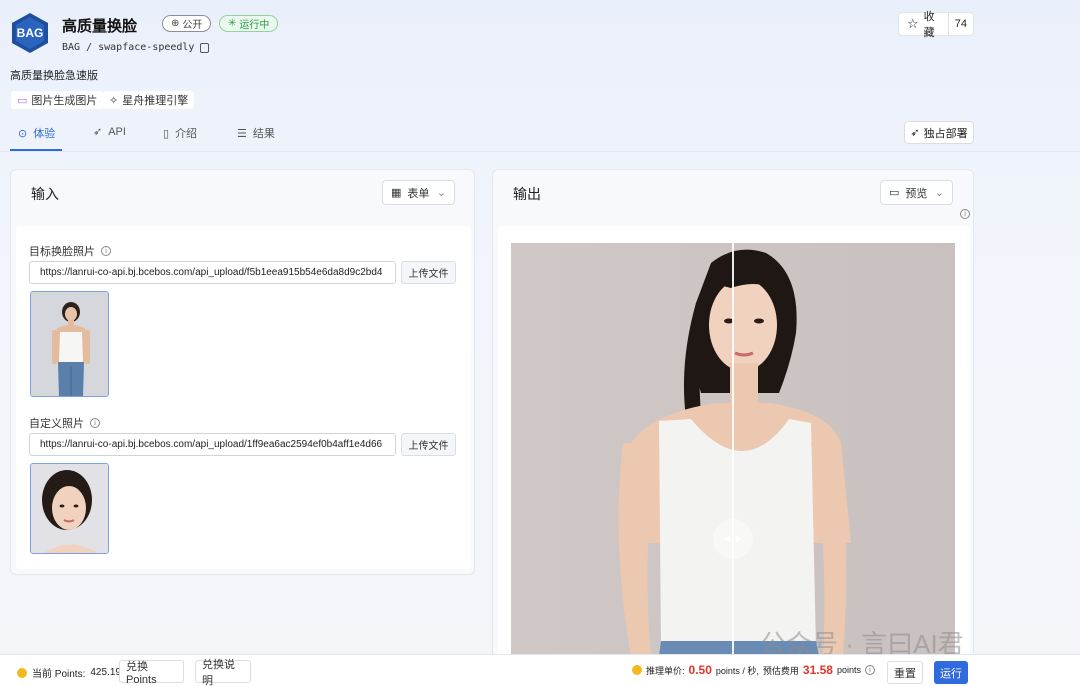  I want to click on tag-inference-engine: ✧ 星舟推理引擎, so click(149, 100).